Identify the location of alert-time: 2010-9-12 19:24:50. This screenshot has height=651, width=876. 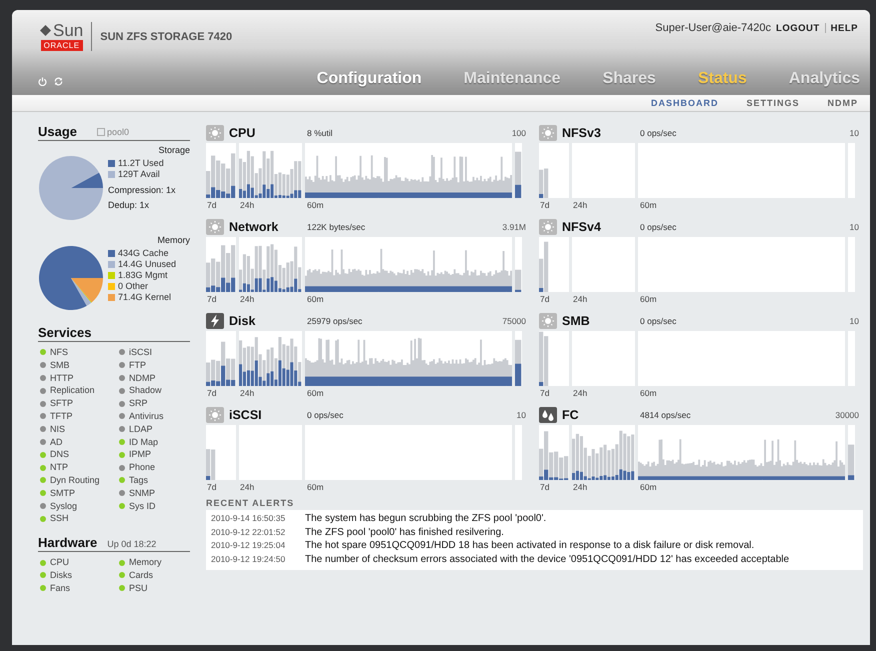
(248, 558).